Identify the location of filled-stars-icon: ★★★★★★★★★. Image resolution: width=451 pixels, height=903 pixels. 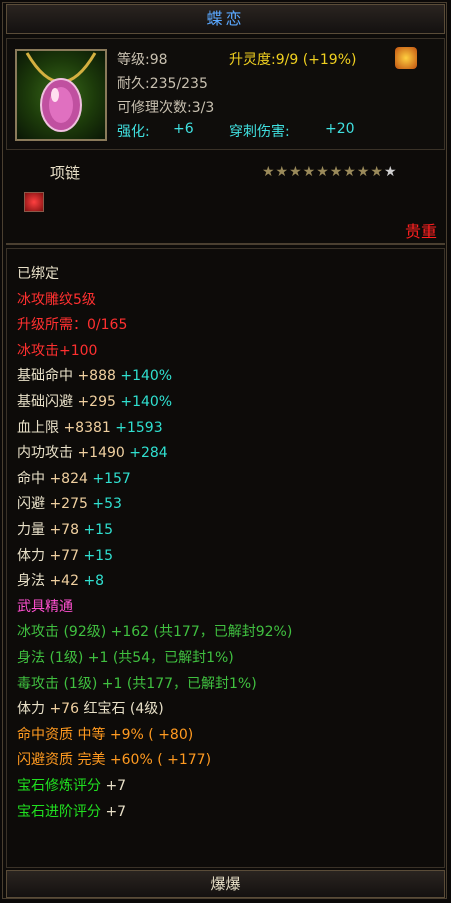
(323, 172).